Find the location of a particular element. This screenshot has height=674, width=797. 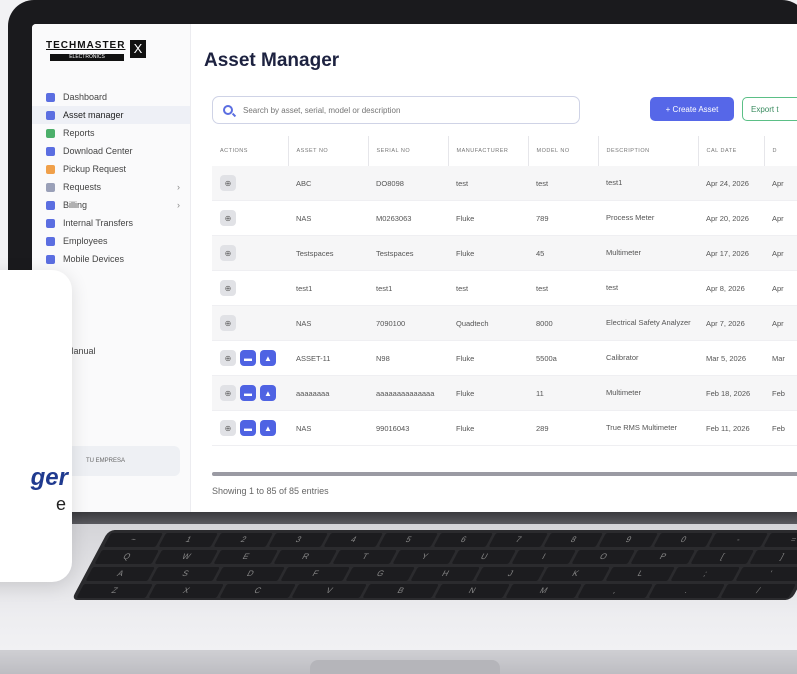

keyboard-key: N is located at coordinates (471, 591).